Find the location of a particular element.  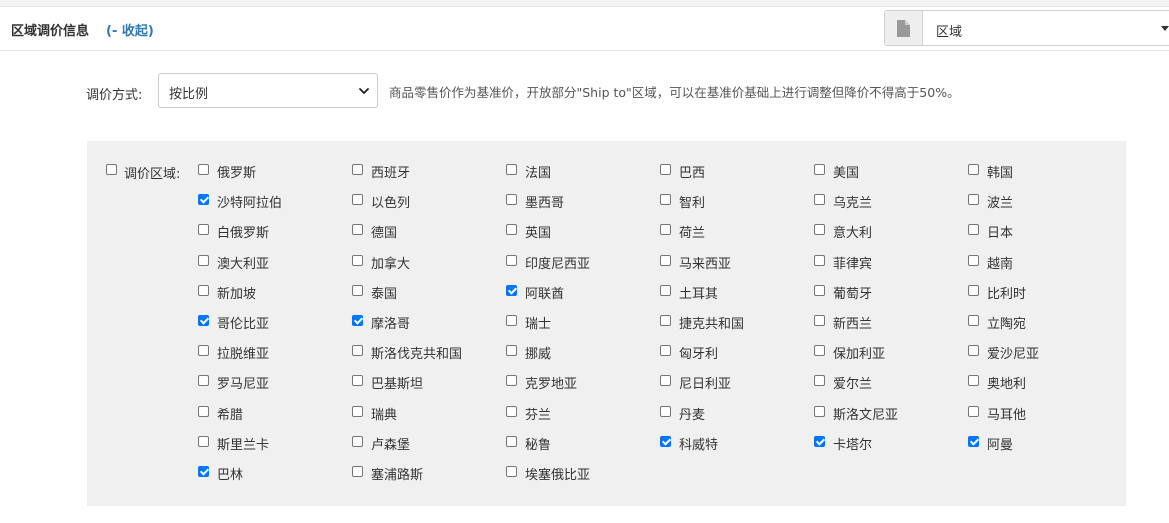

pricing-method-select: 按比例 is located at coordinates (268, 90).